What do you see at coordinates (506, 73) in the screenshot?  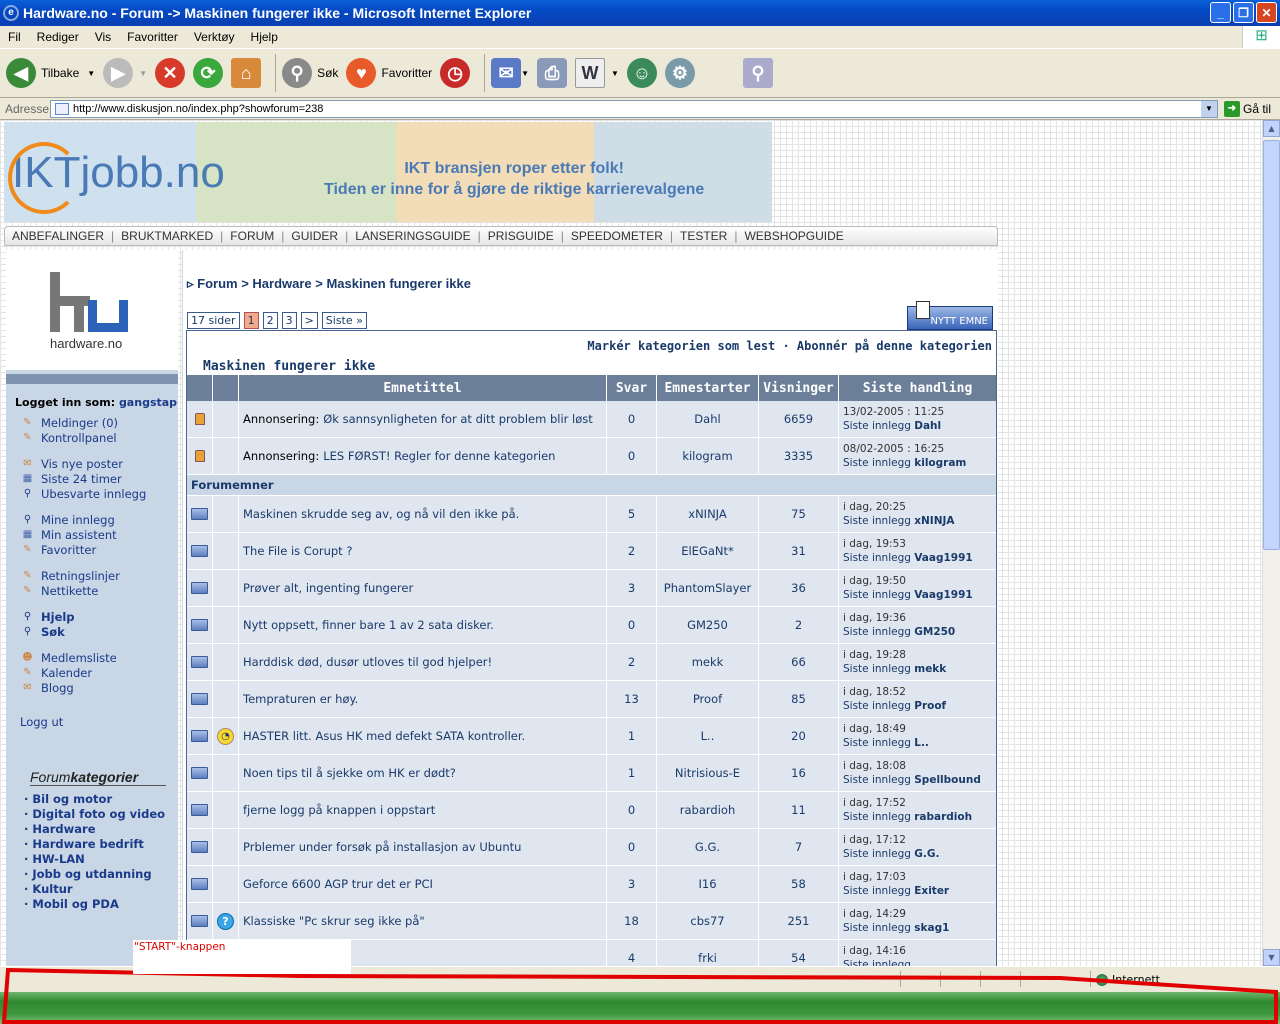 I see `mail-icon: ✉` at bounding box center [506, 73].